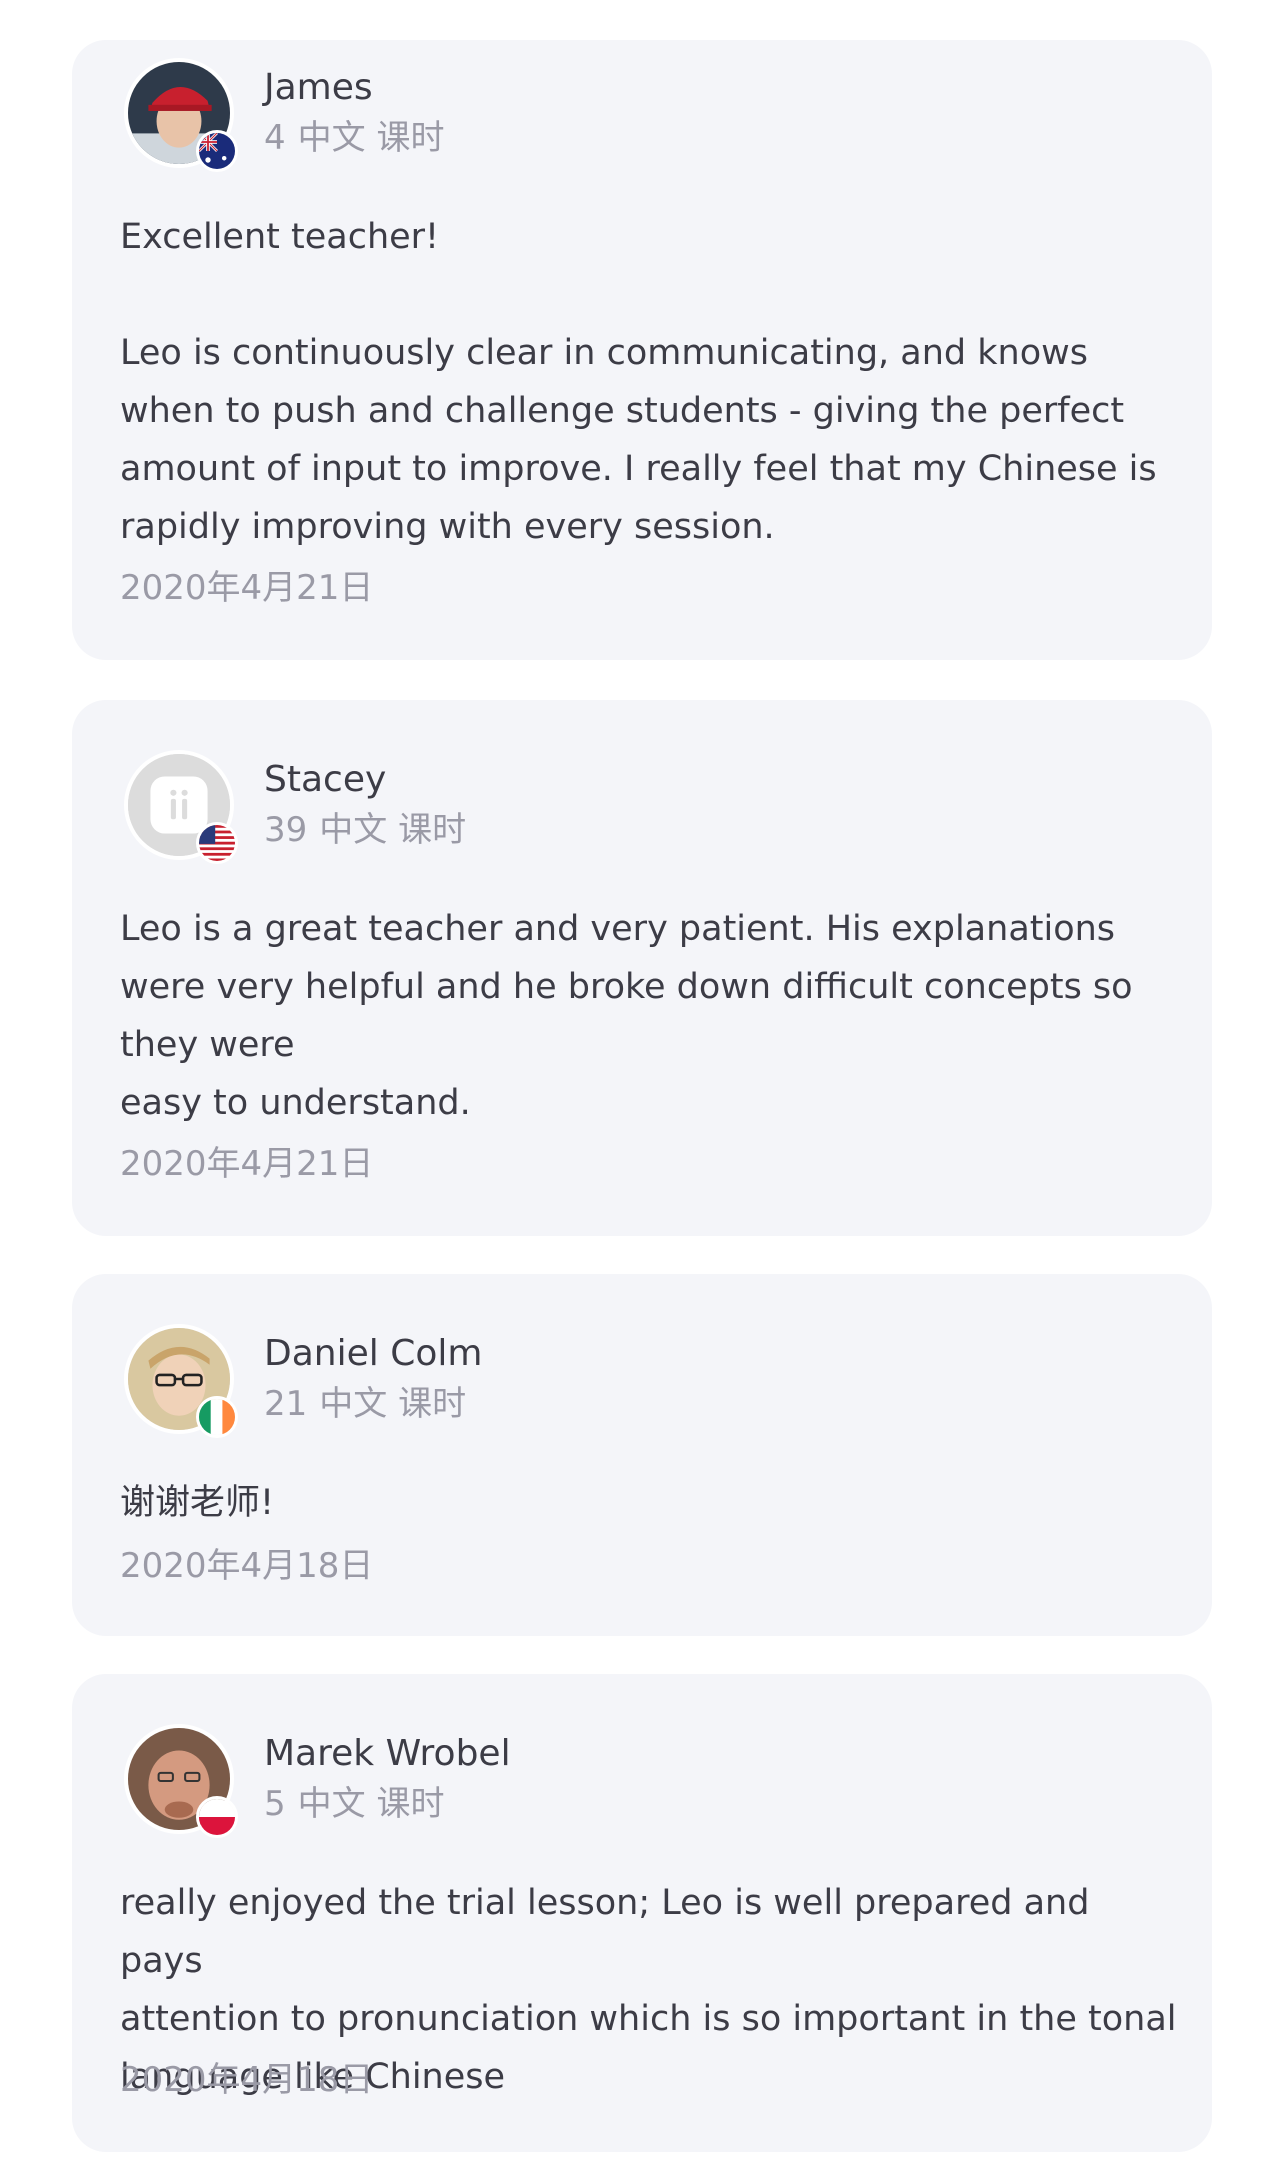 This screenshot has width=1284, height=2169. I want to click on reviewer-name: Daniel Colm, so click(373, 1353).